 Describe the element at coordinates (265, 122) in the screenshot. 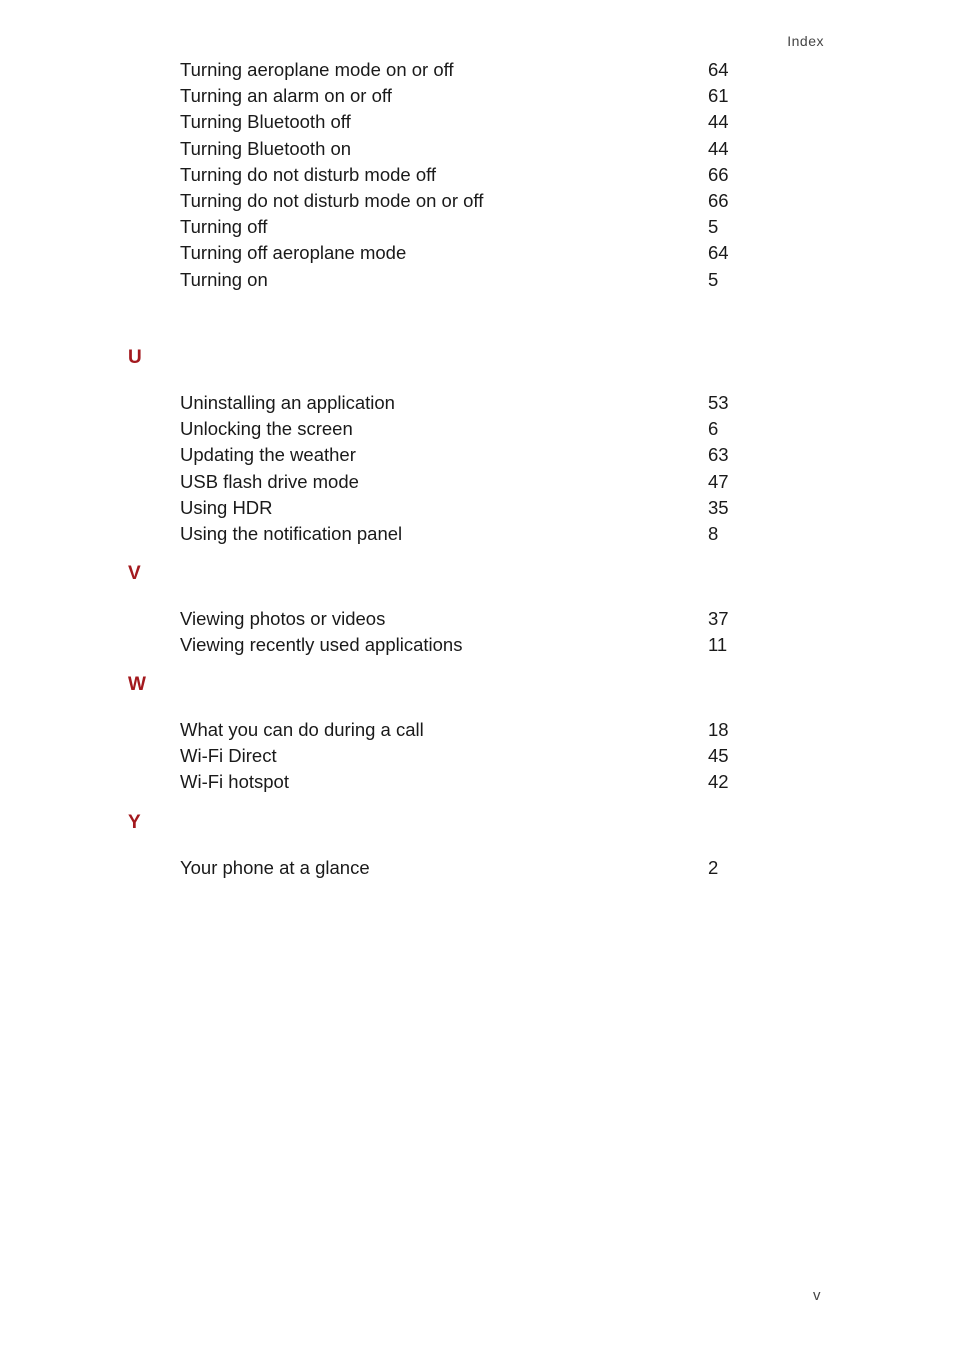

I see `entry-term: Turning Bluetooth off` at that location.